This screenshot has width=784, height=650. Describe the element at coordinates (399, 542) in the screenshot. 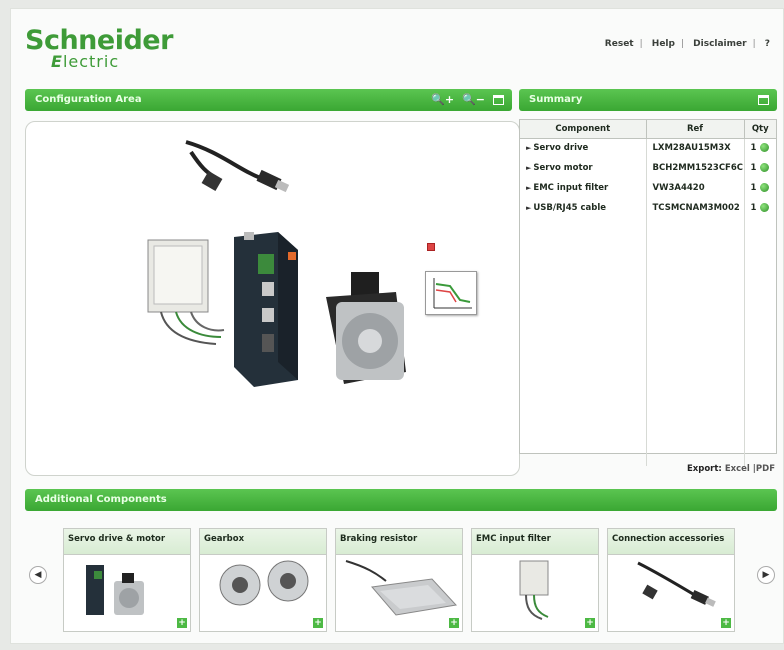

I see `card-title: Braking resistor` at that location.